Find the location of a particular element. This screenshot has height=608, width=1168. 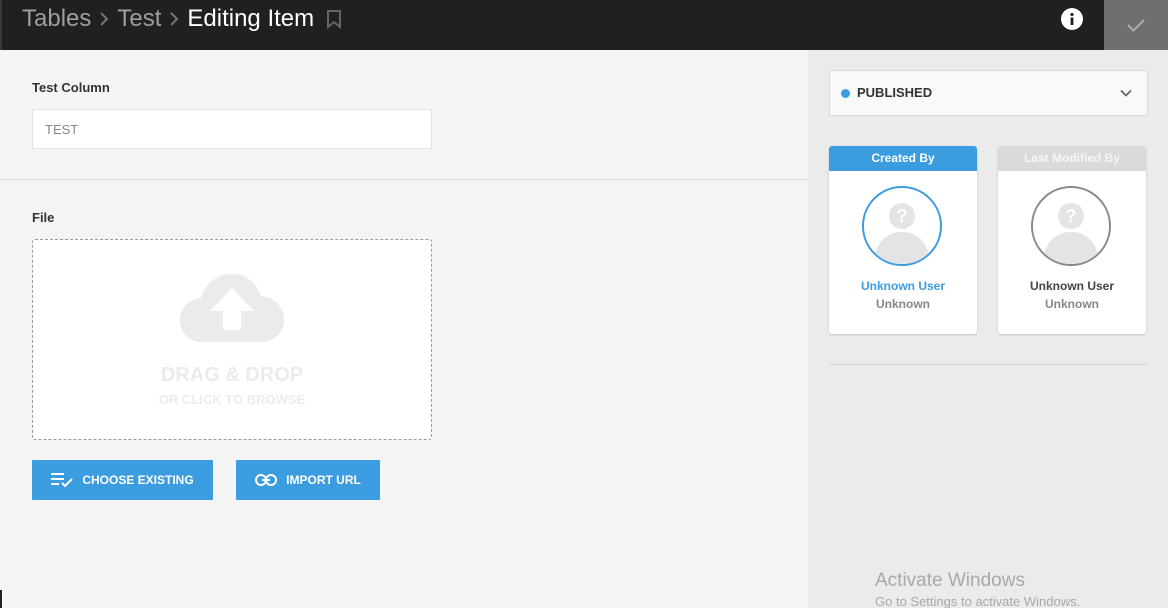

info-icon is located at coordinates (1072, 19).